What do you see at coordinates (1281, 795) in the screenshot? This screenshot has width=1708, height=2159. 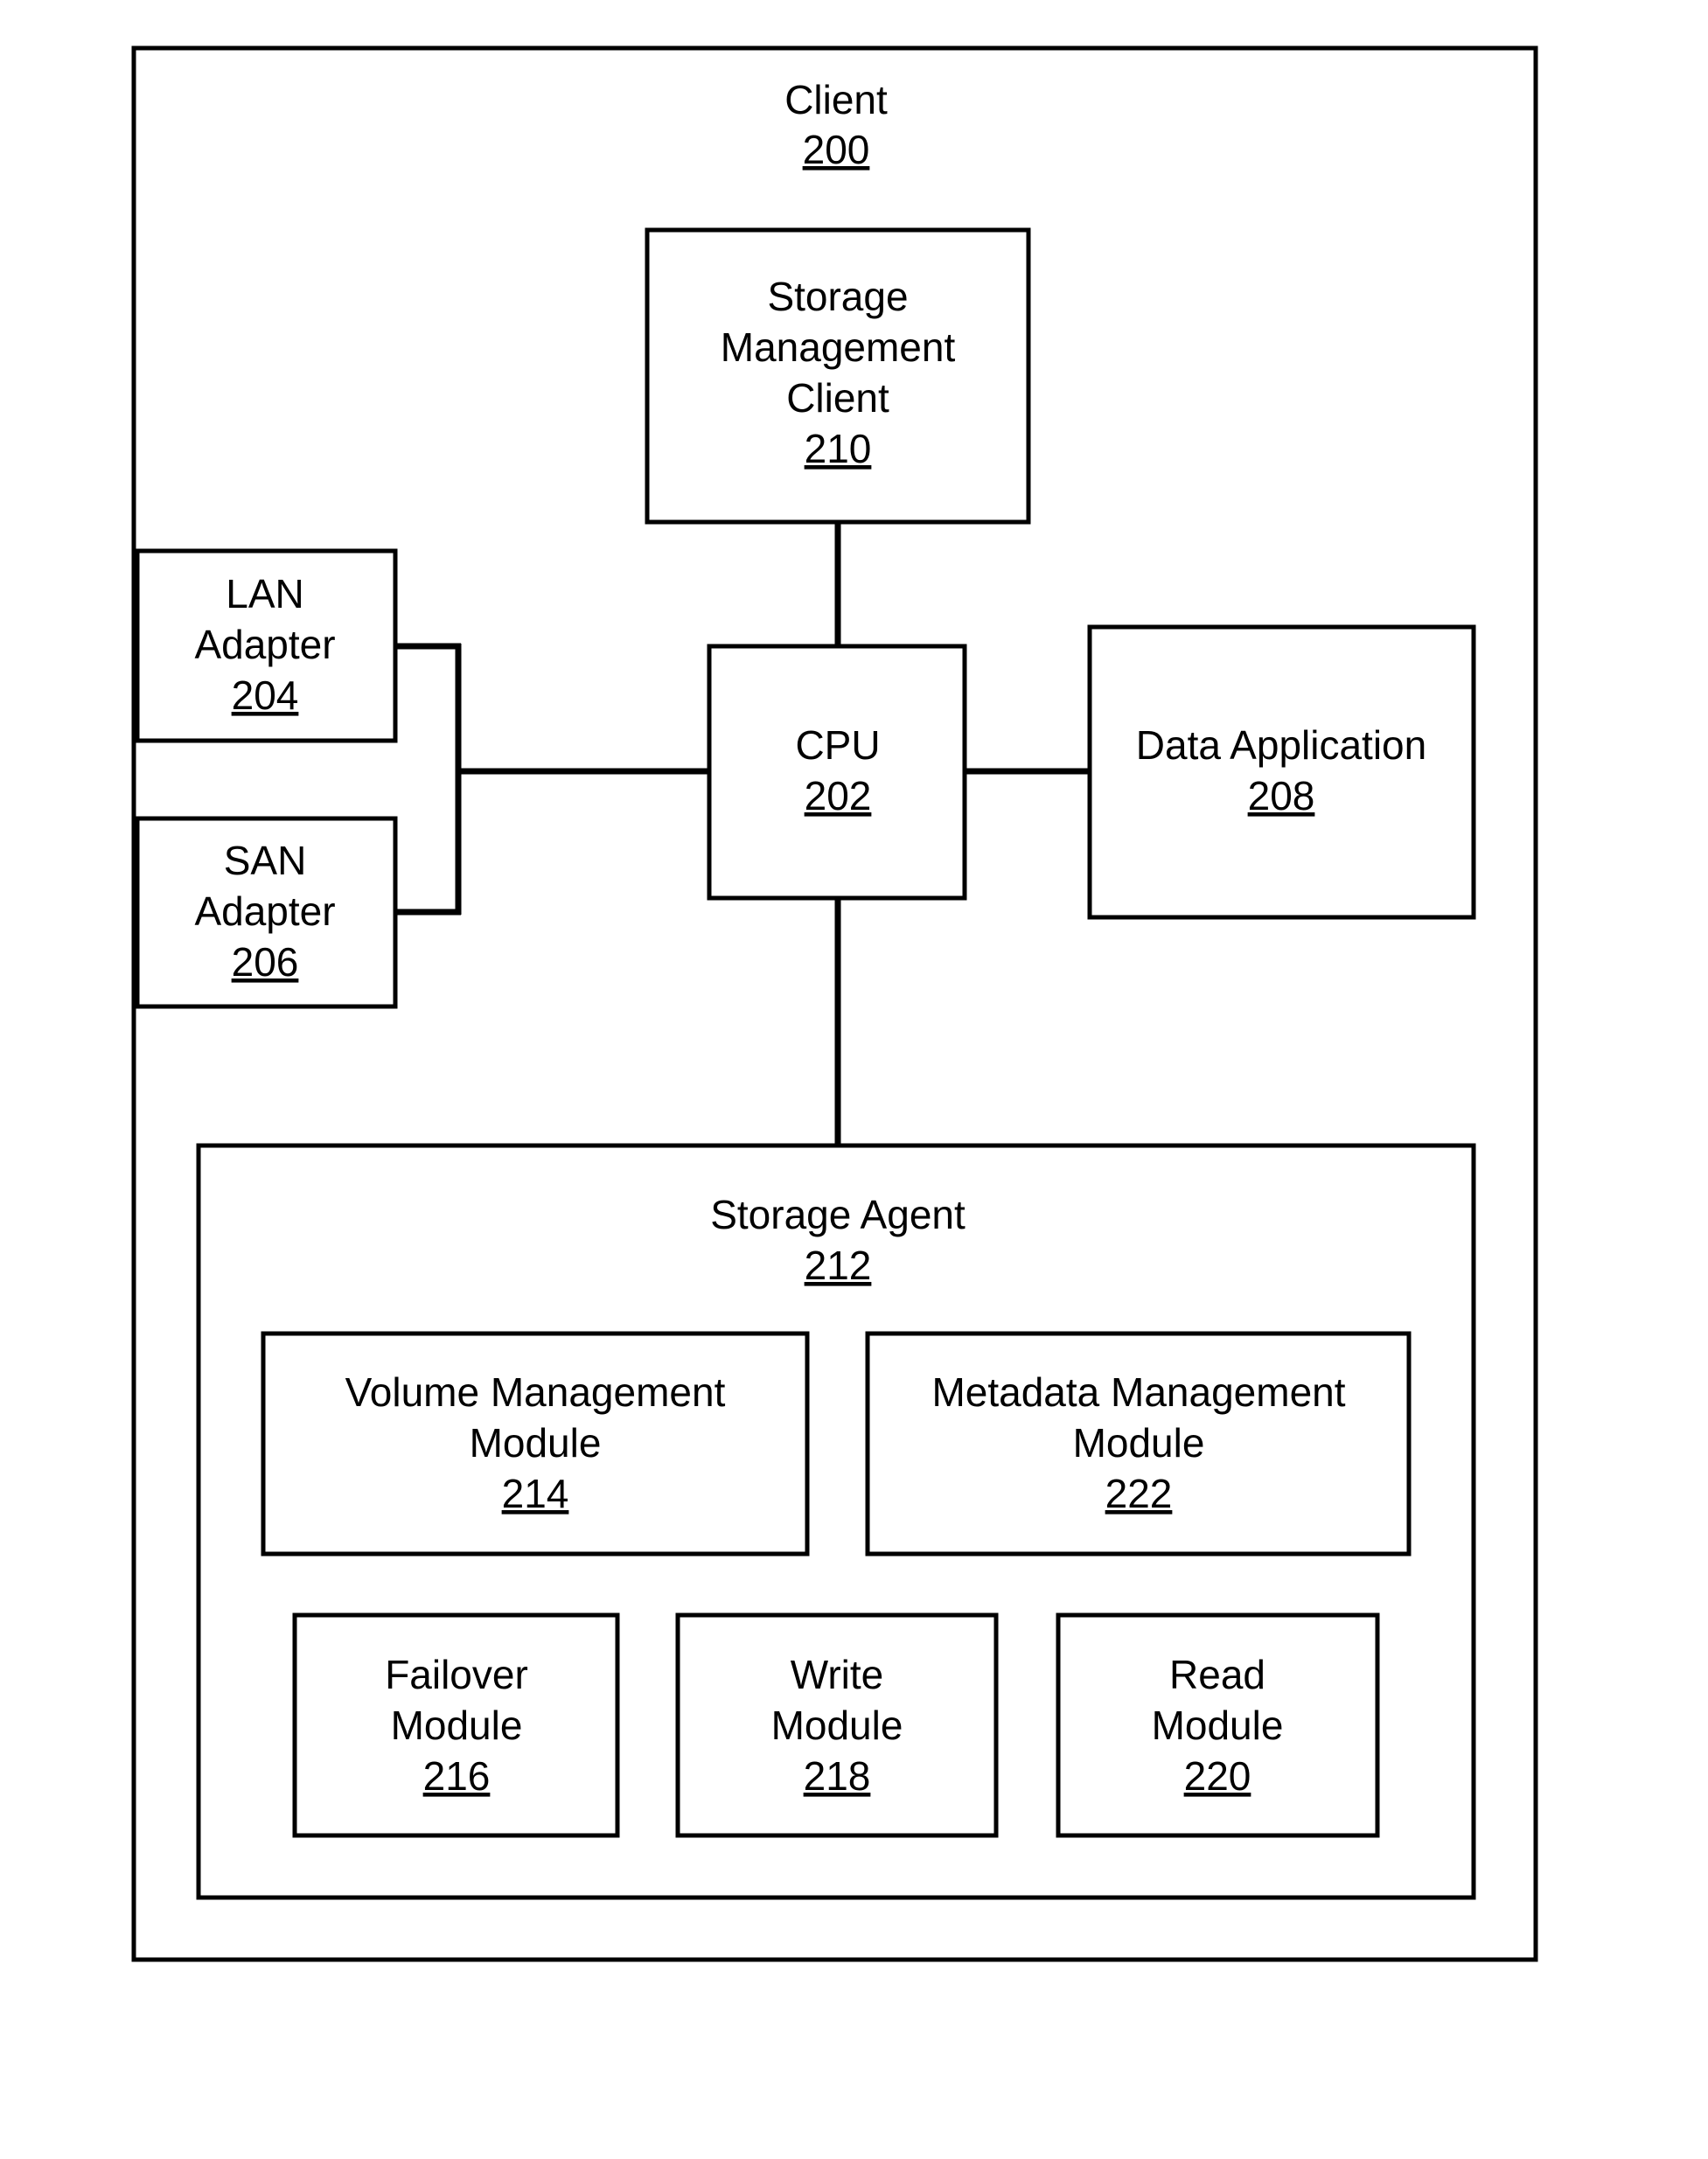 I see `data-application-ref: 208` at bounding box center [1281, 795].